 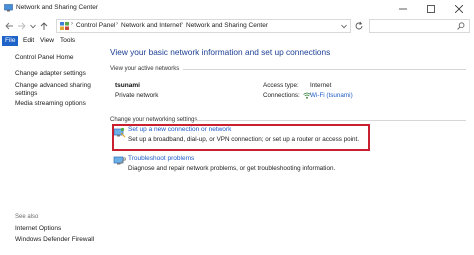 I want to click on network-name: tsunami, so click(x=127, y=85).